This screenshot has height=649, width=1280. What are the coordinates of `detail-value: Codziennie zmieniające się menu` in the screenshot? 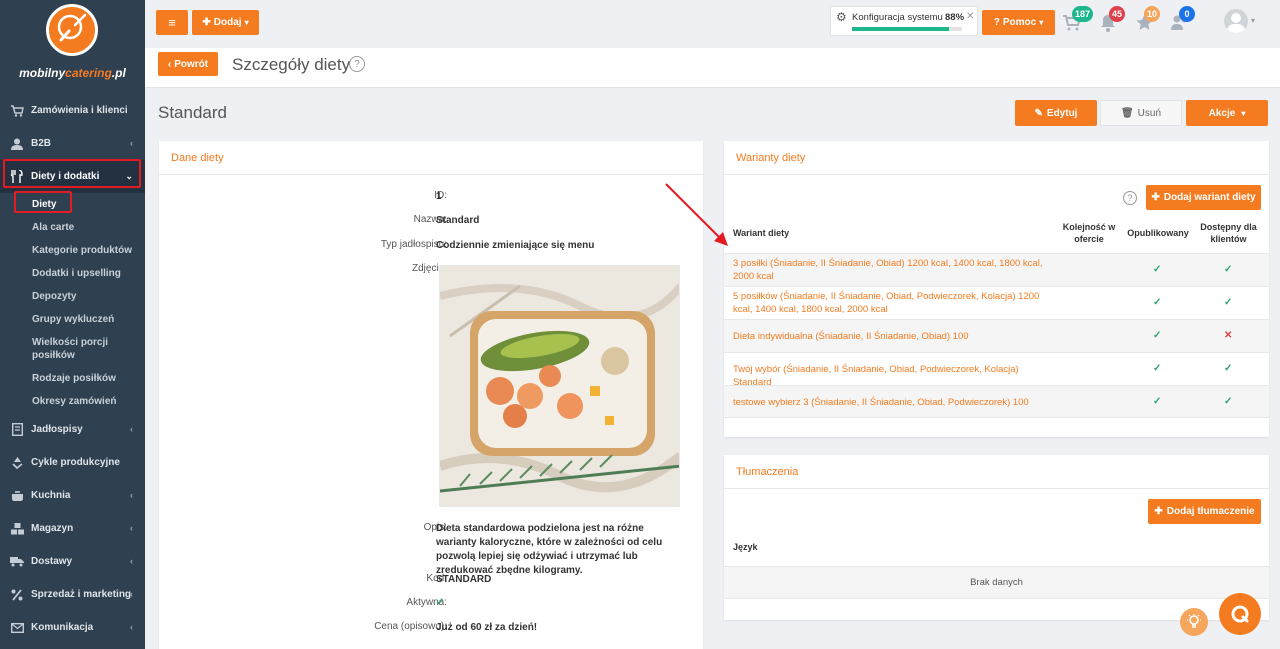 It's located at (515, 245).